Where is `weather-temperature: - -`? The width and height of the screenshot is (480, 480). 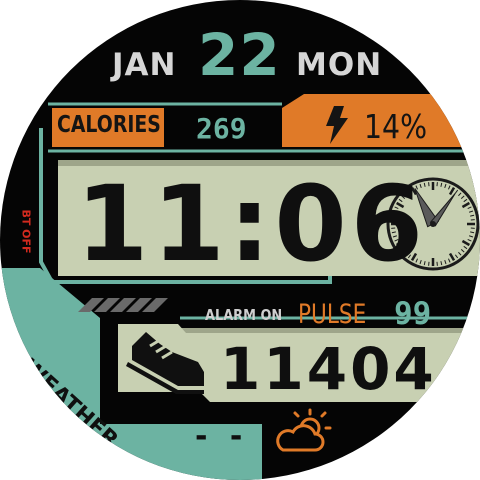 weather-temperature: - - is located at coordinates (222, 436).